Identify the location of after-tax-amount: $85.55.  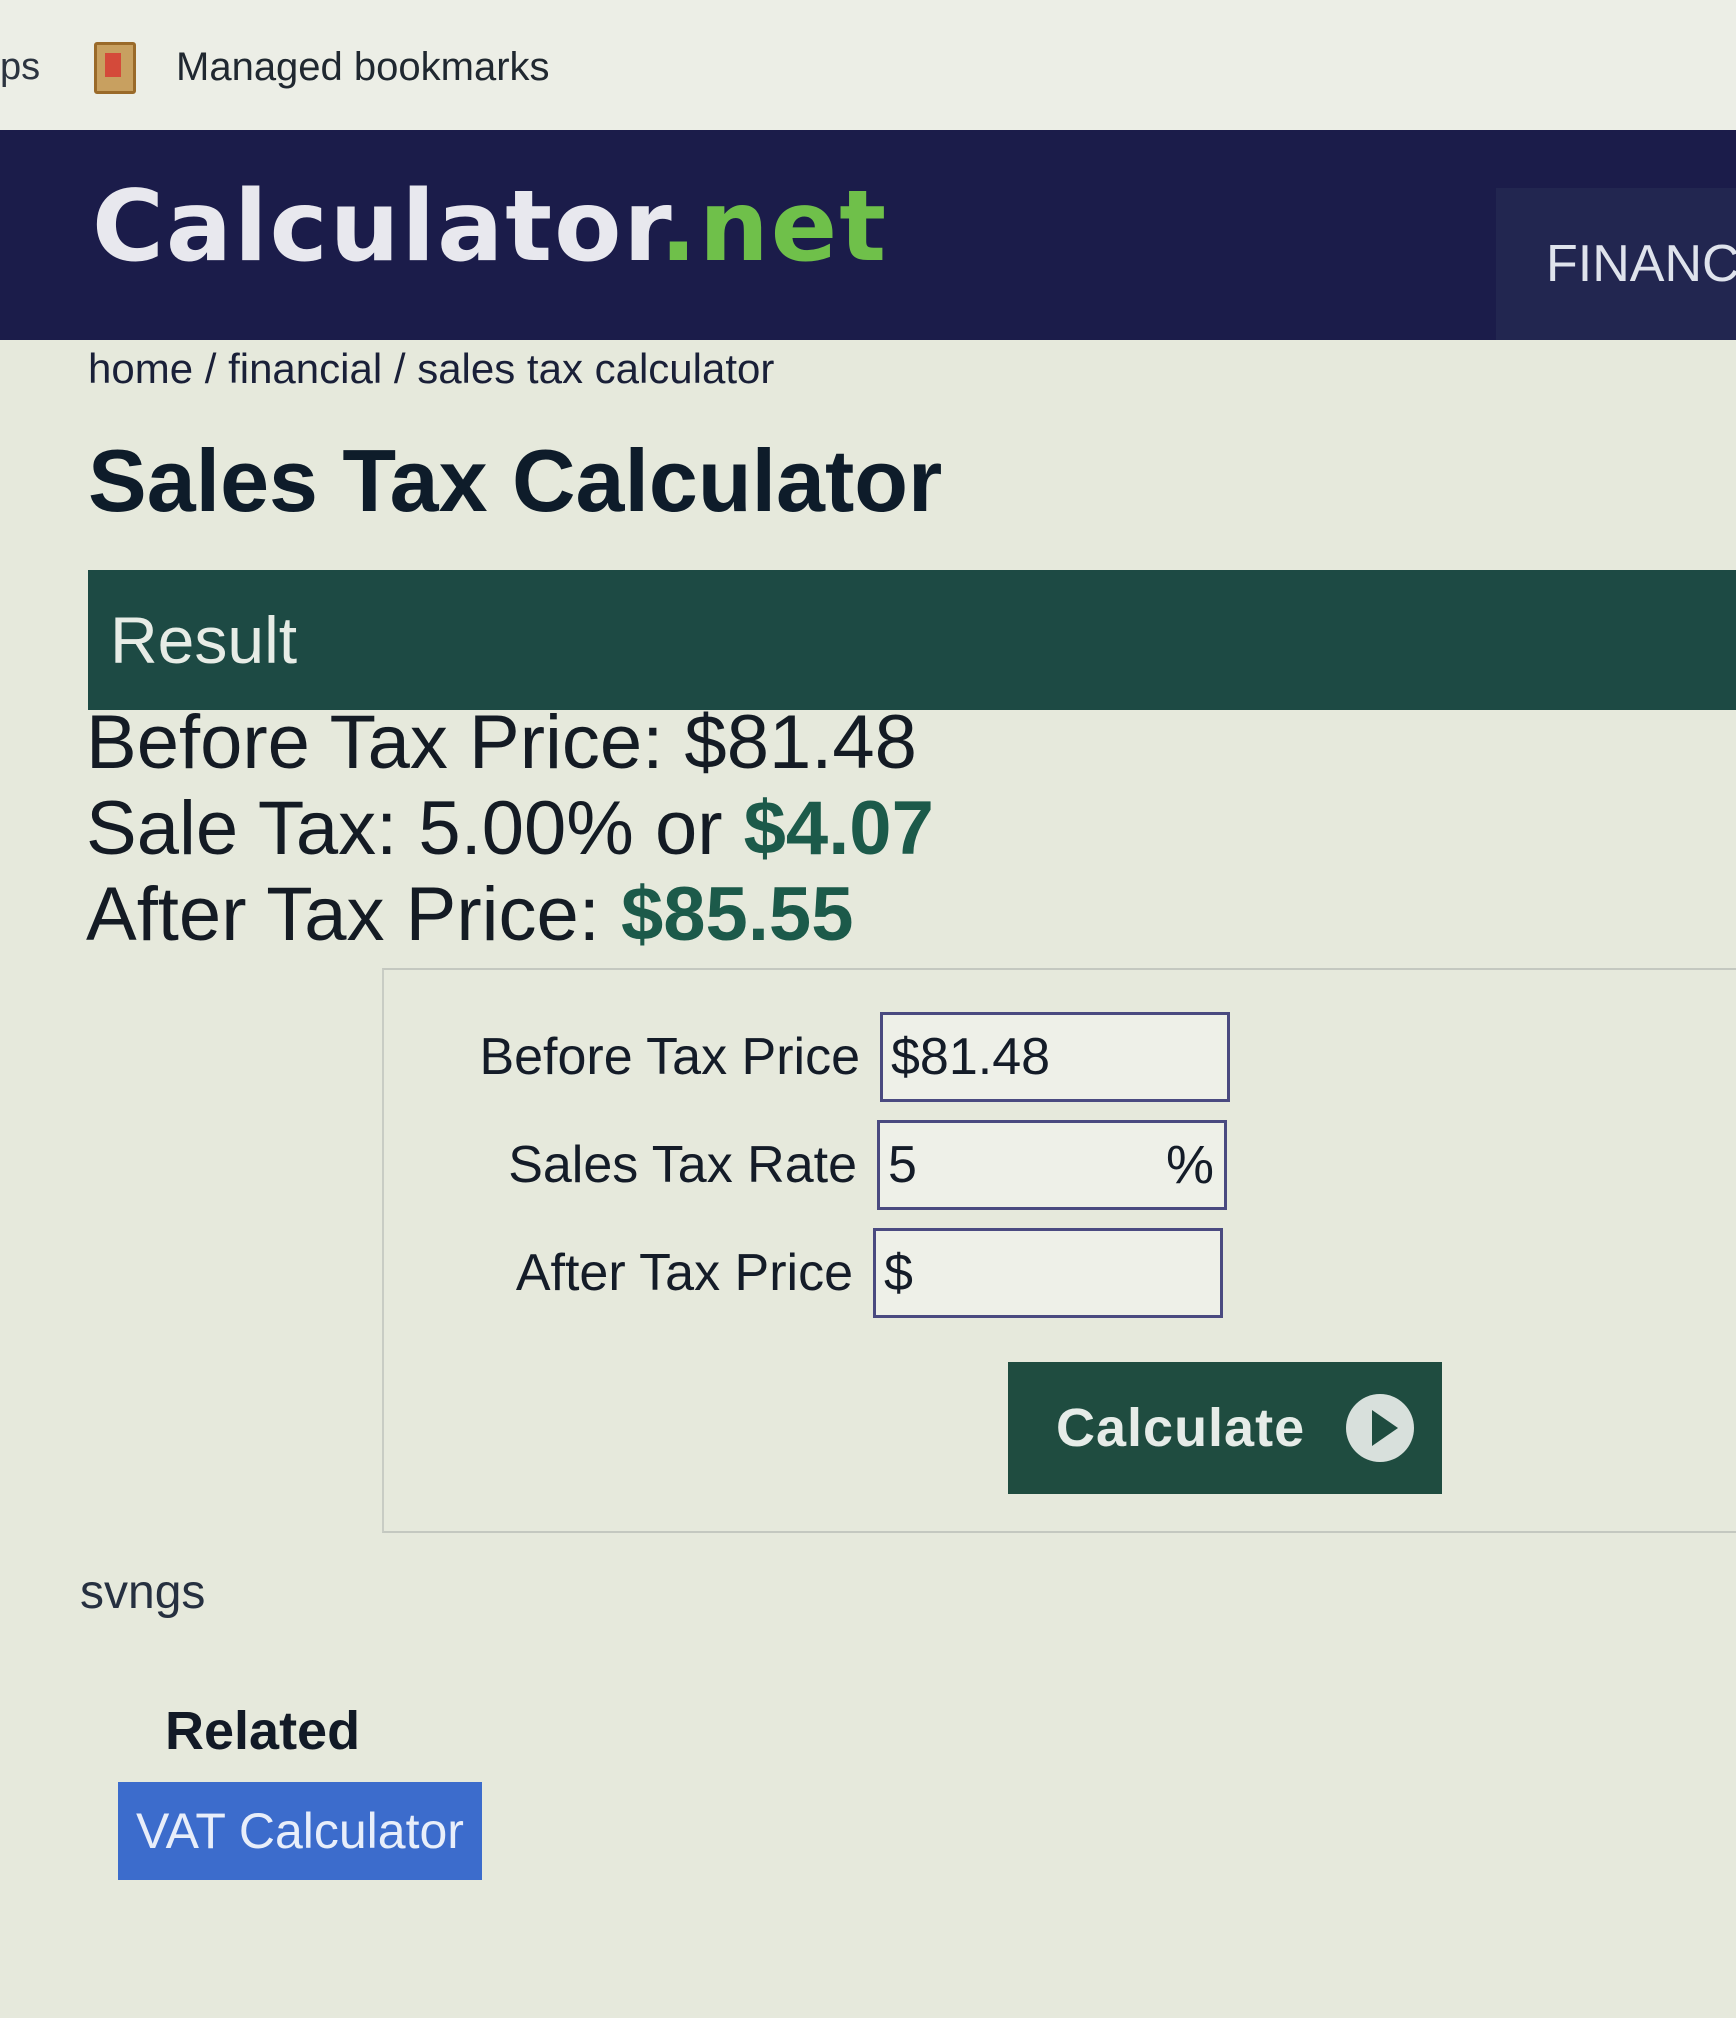
(737, 914).